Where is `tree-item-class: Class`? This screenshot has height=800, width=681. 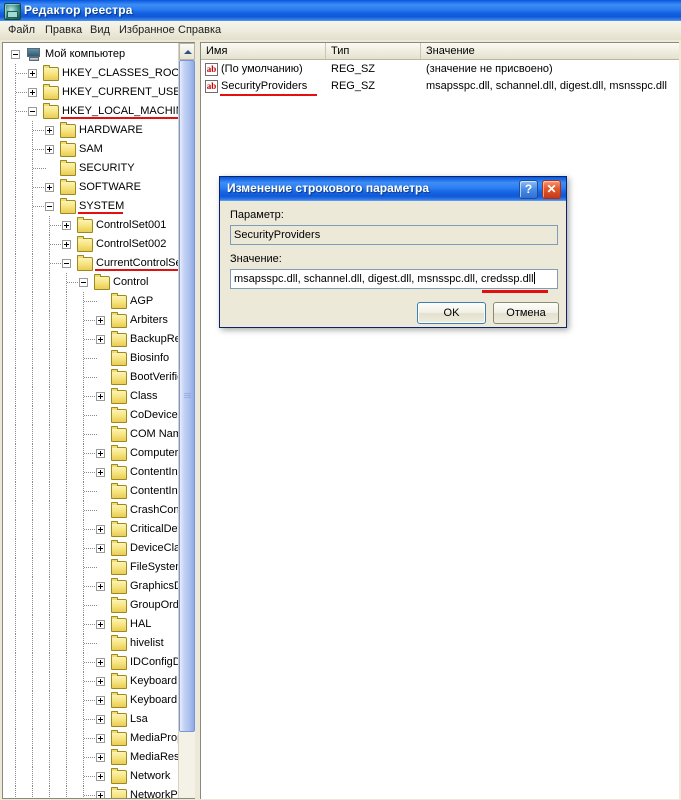 tree-item-class: Class is located at coordinates (90, 396).